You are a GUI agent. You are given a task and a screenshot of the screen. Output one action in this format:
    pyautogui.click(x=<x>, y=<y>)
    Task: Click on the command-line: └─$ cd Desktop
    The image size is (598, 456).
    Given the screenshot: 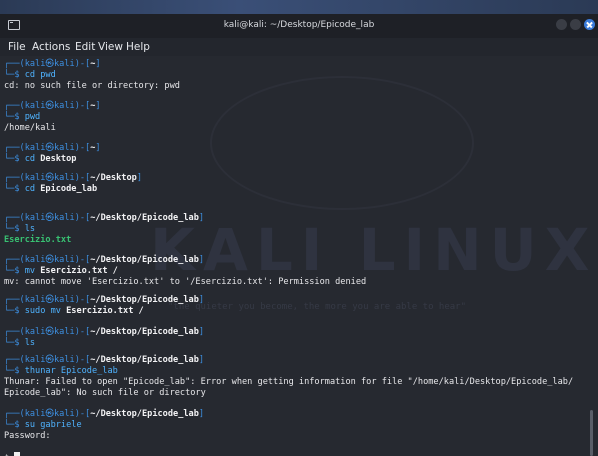 What is the action you would take?
    pyautogui.click(x=40, y=159)
    